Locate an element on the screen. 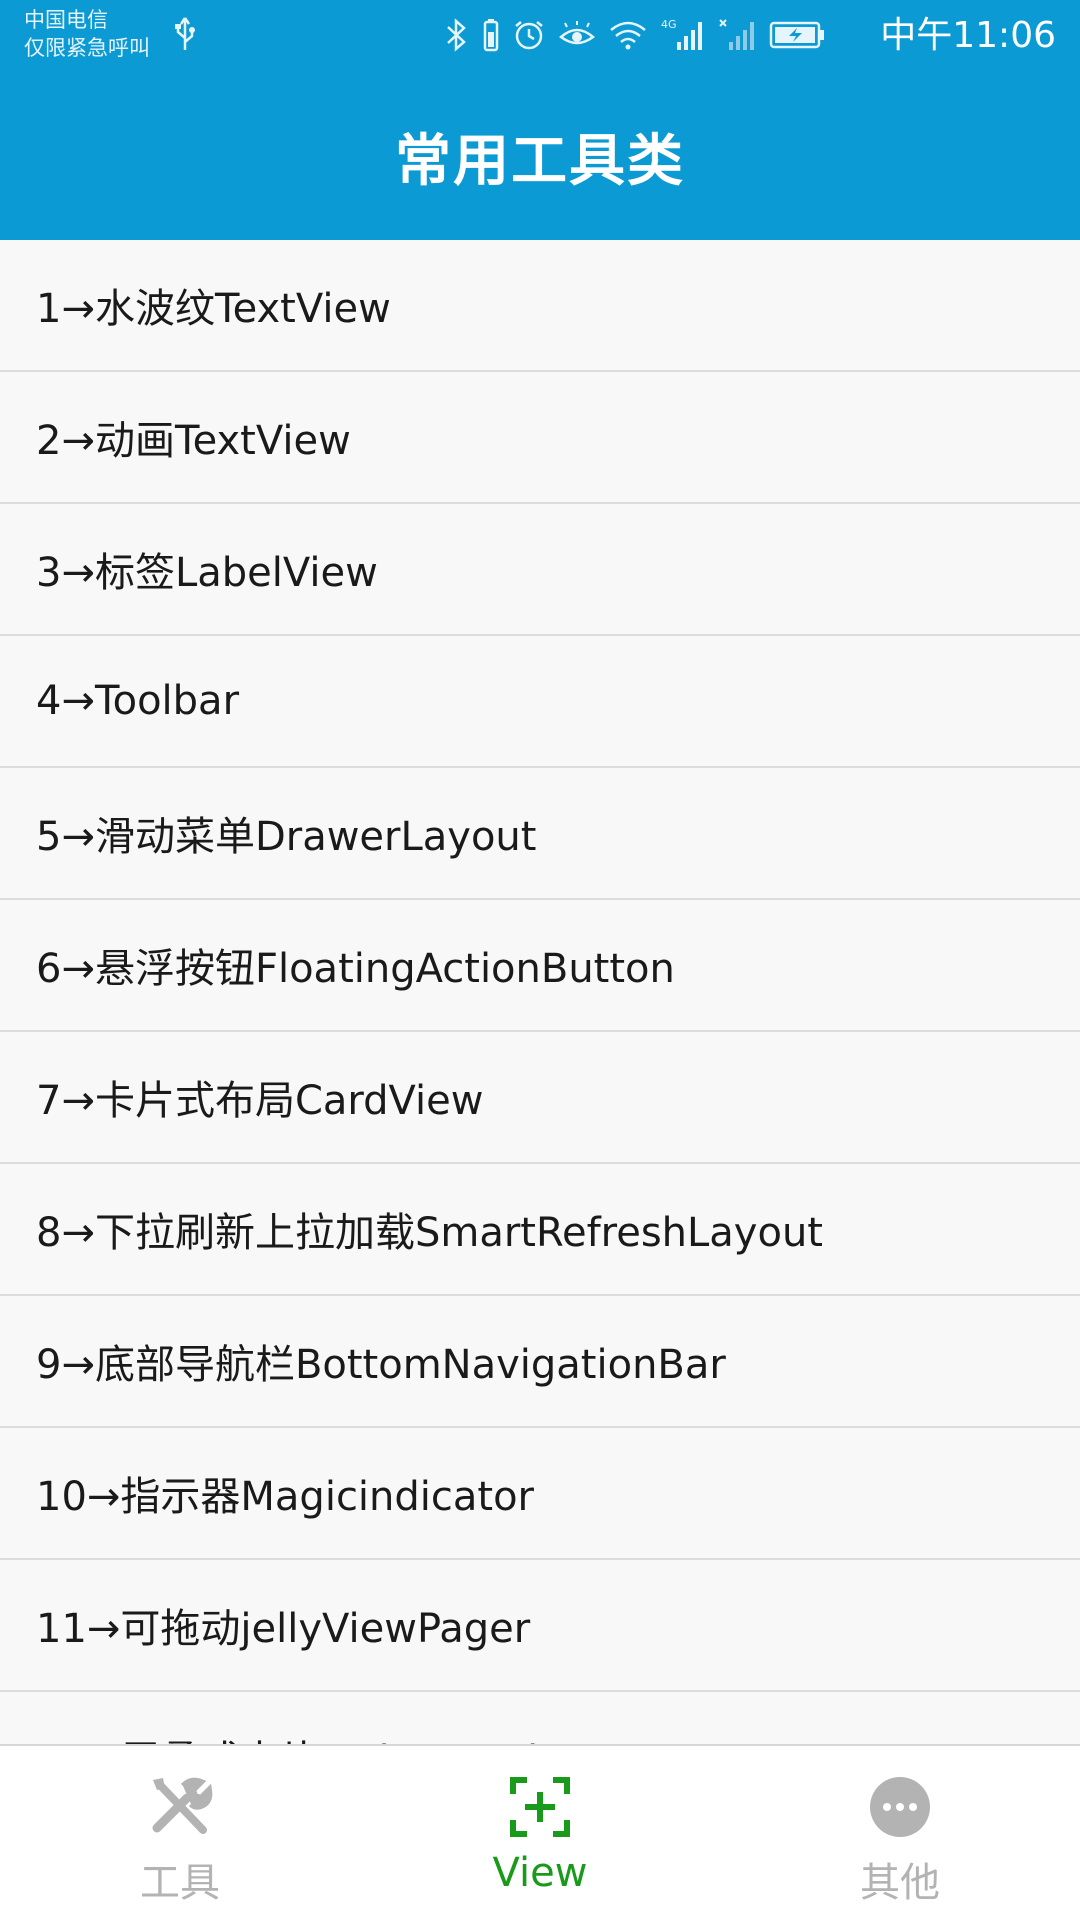 This screenshot has height=1922, width=1080. usb-icon is located at coordinates (185, 36).